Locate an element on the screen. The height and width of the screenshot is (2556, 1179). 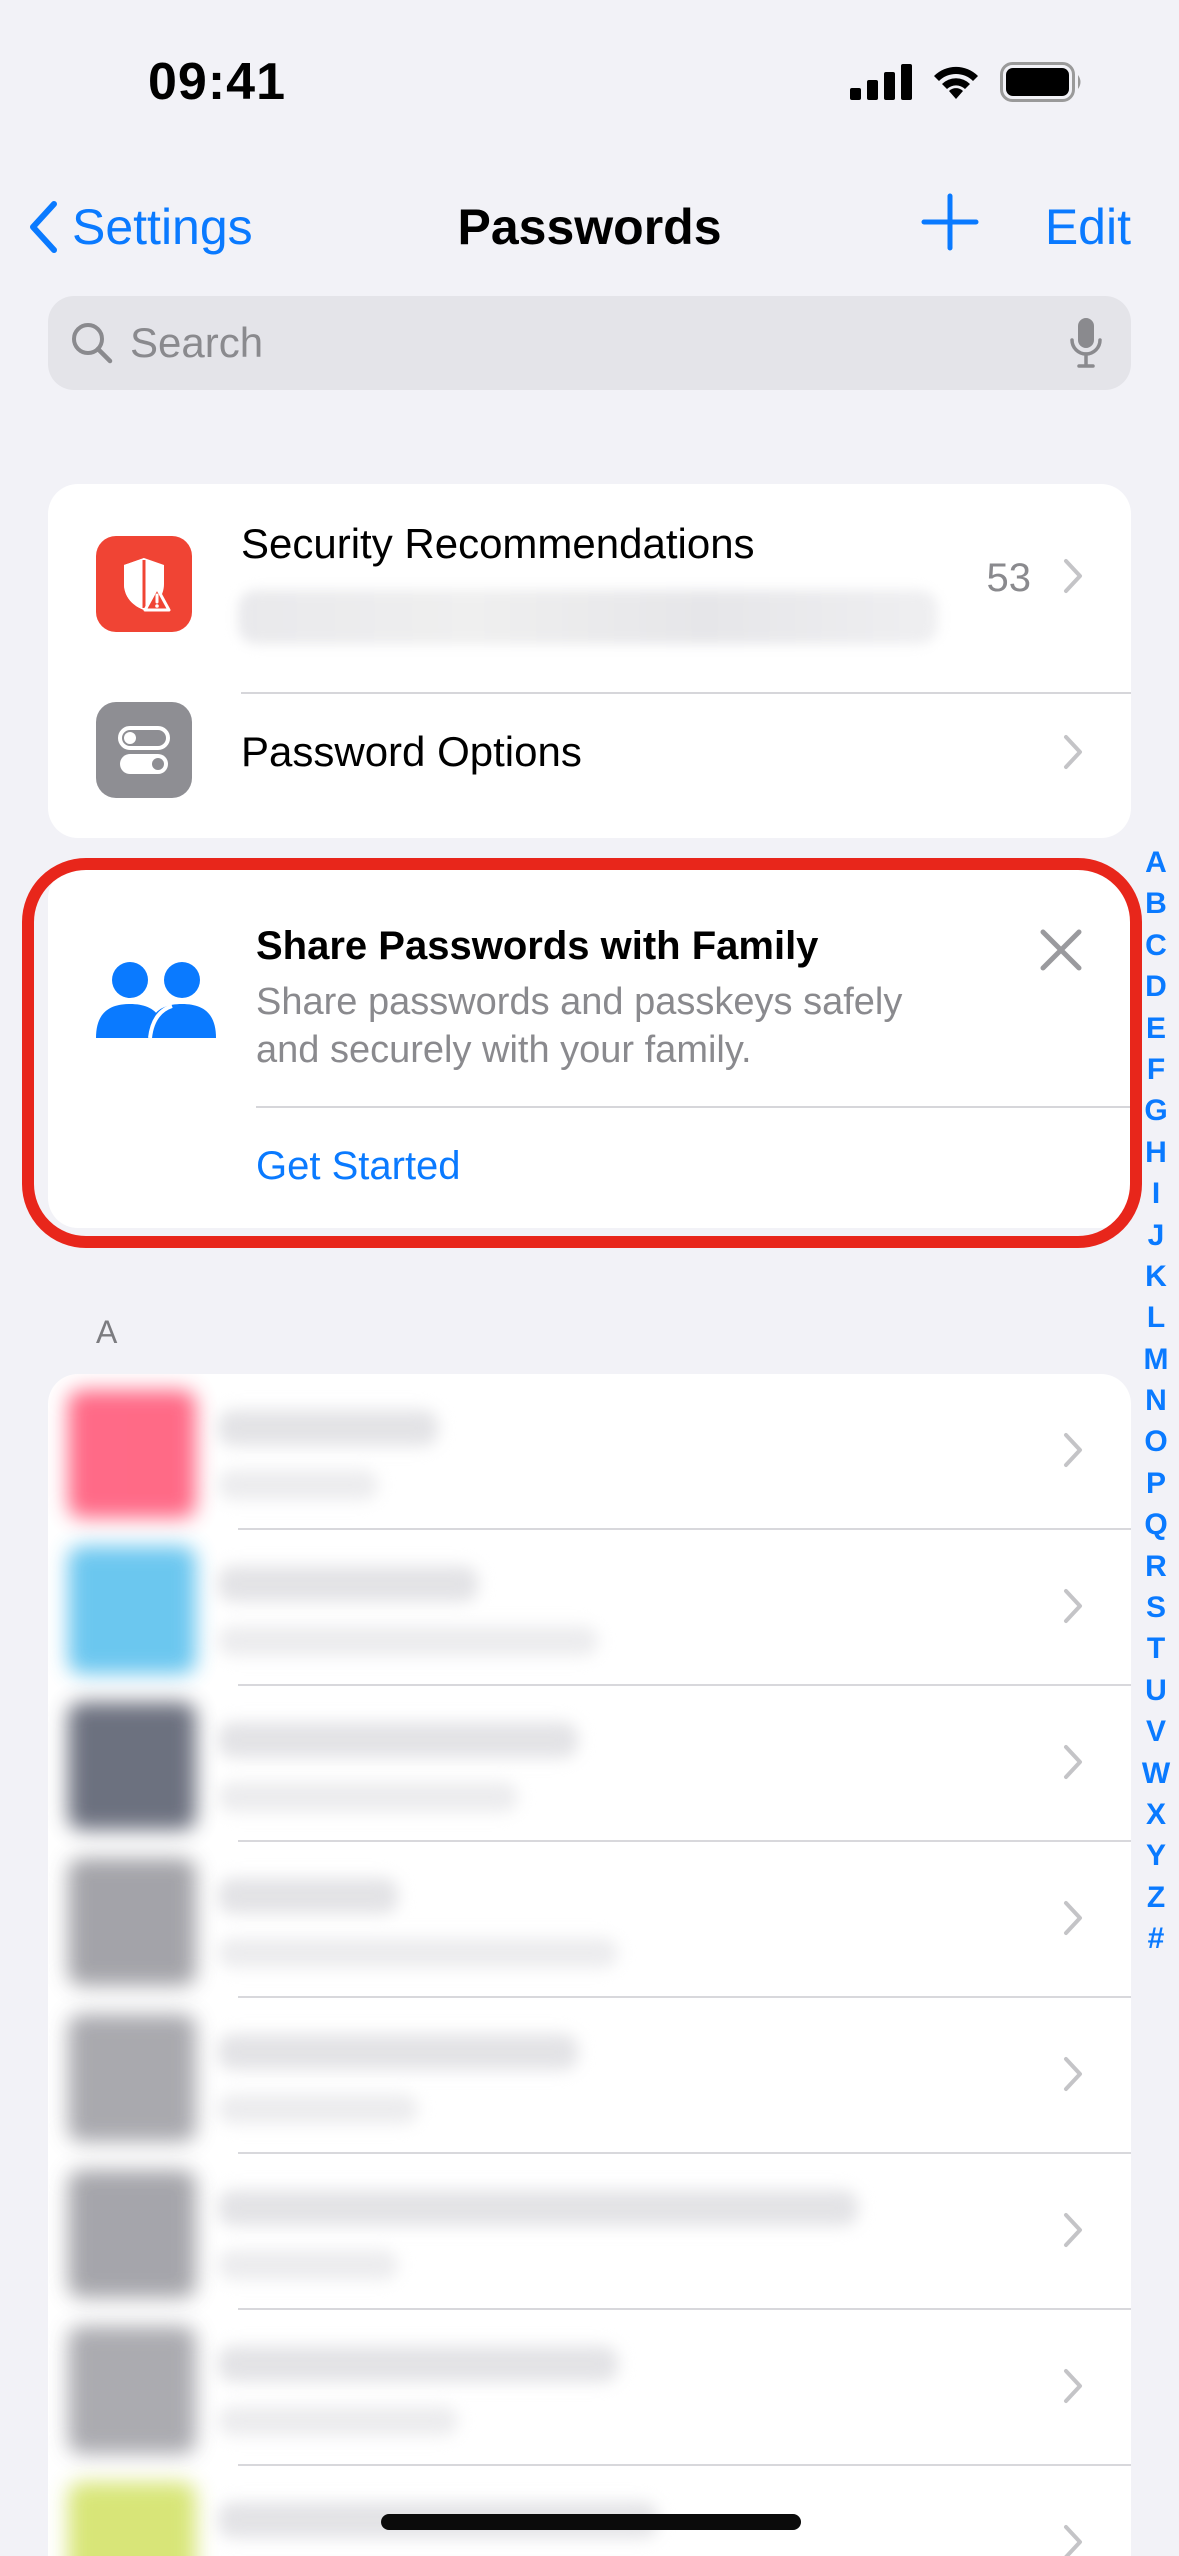
highlight-annotation is located at coordinates (582, 1053).